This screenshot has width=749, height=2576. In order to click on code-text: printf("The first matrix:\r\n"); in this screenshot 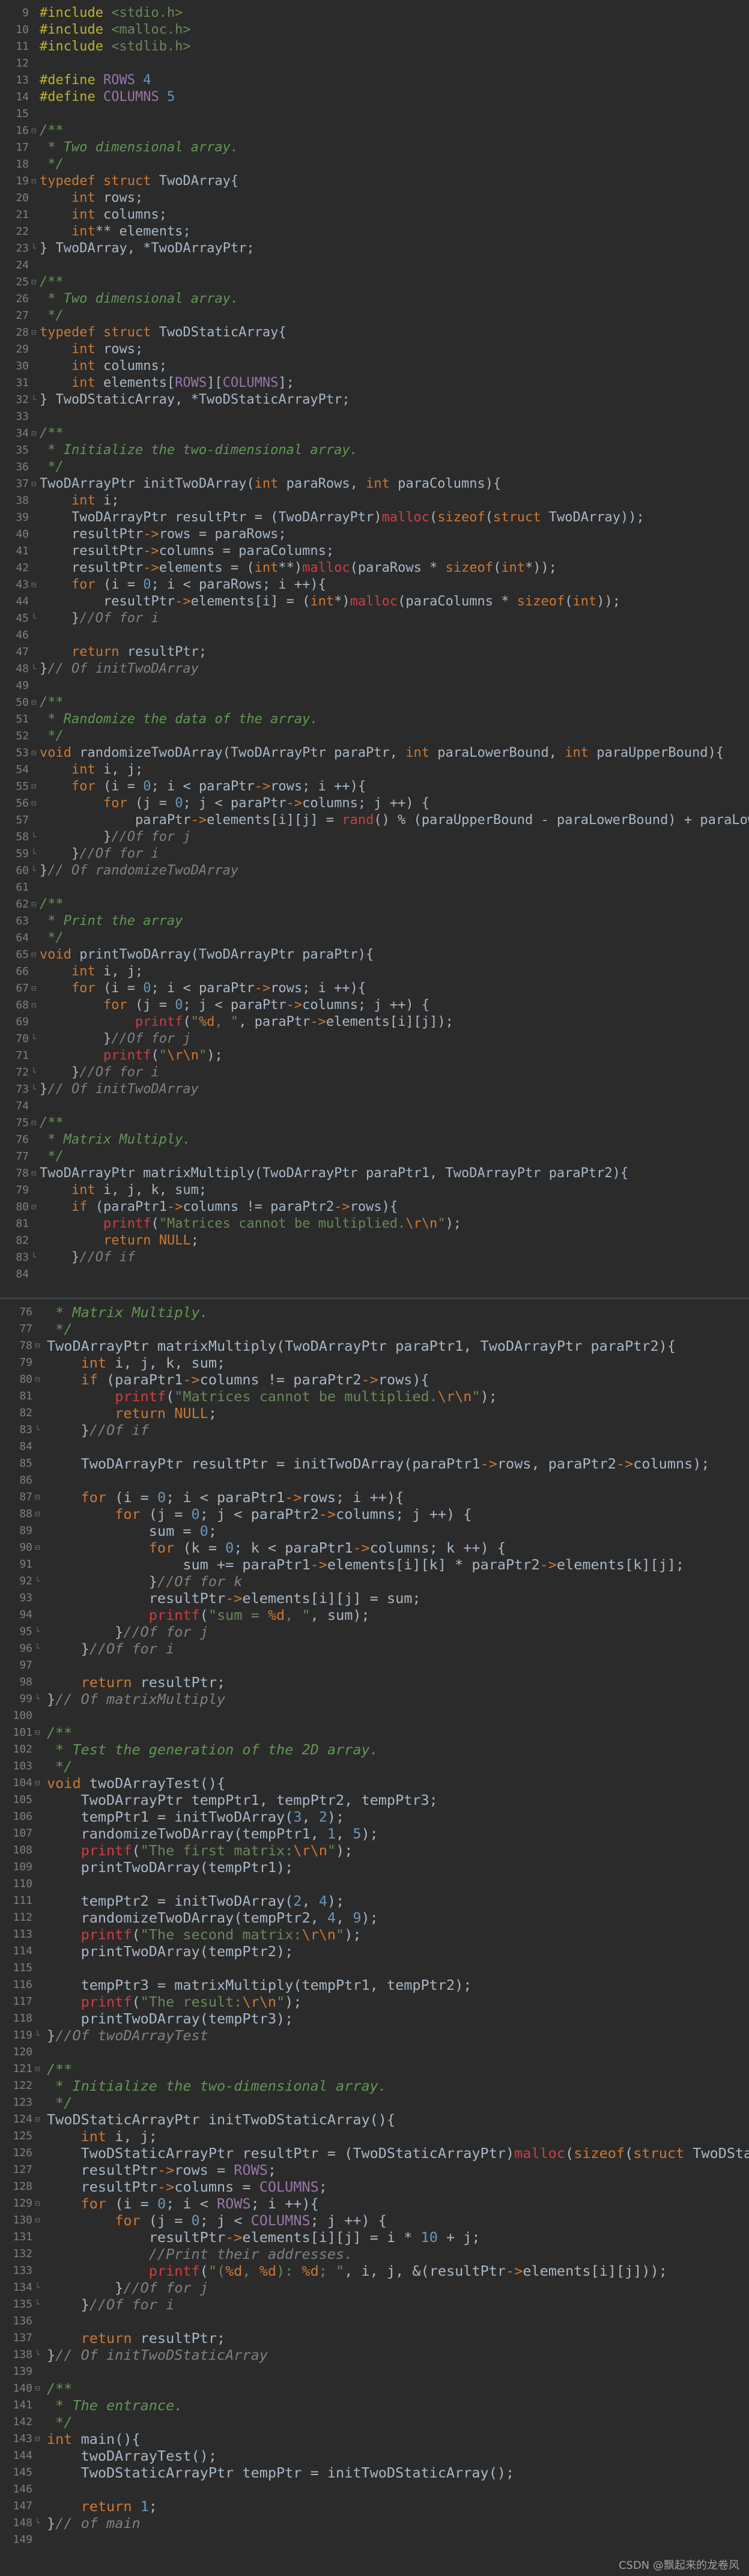, I will do `click(200, 1850)`.